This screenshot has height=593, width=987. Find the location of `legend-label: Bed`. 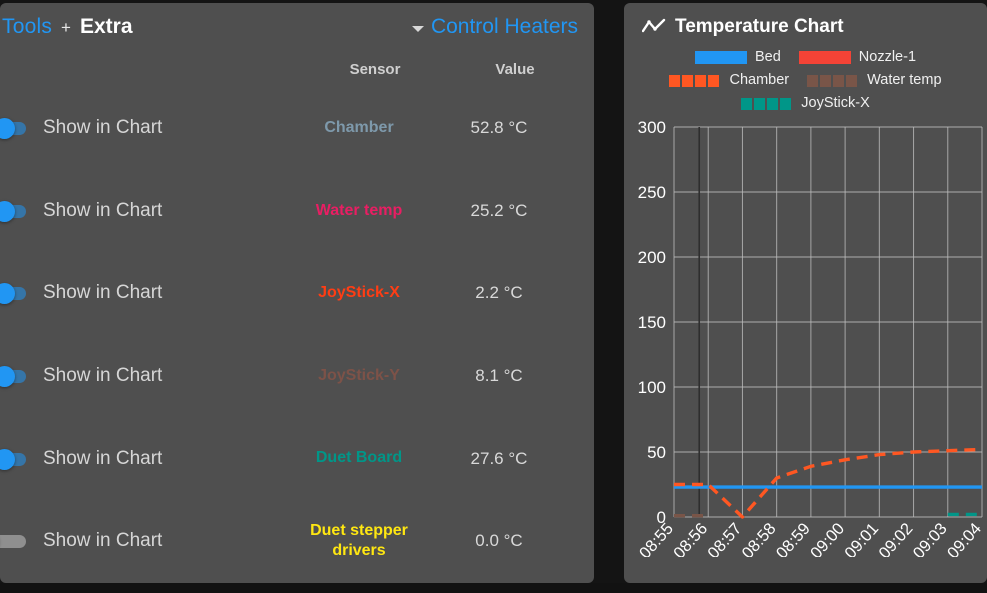

legend-label: Bed is located at coordinates (767, 57).